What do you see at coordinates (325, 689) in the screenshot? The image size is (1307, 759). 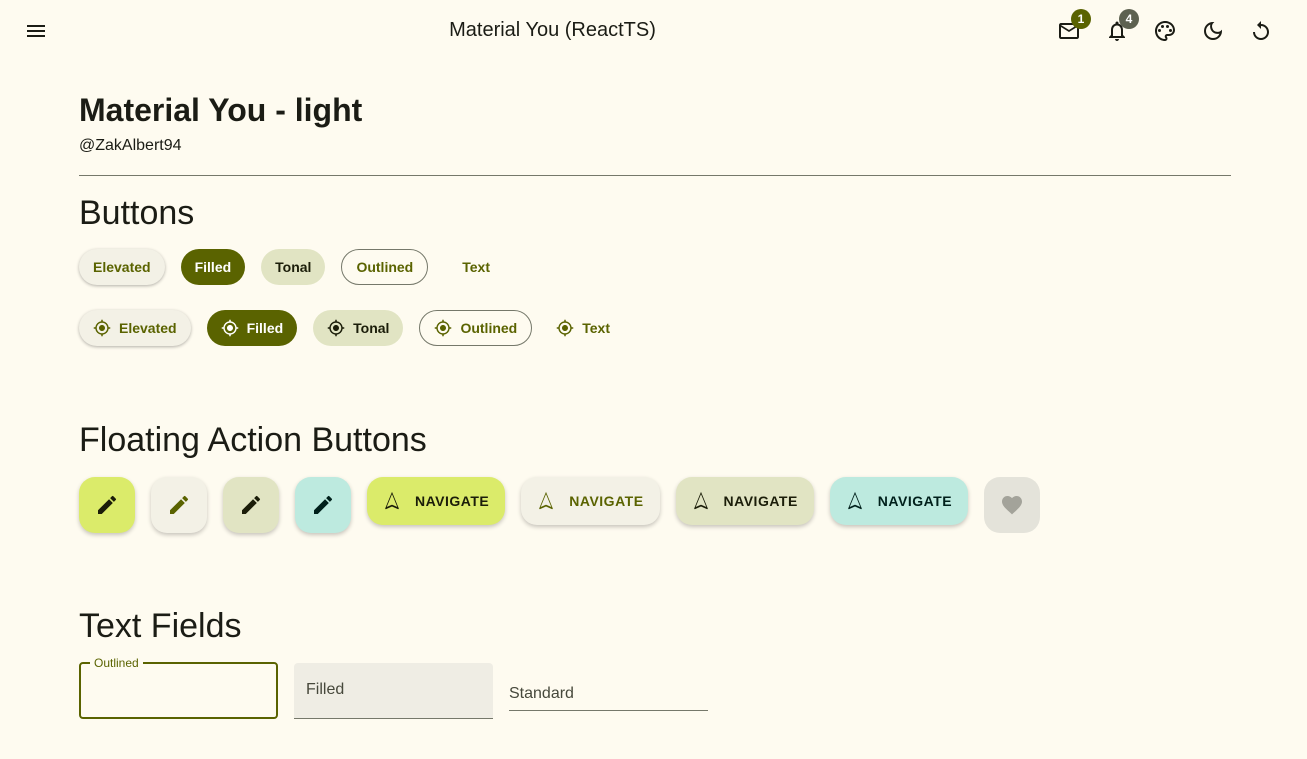 I see `filled-field-label: Filled` at bounding box center [325, 689].